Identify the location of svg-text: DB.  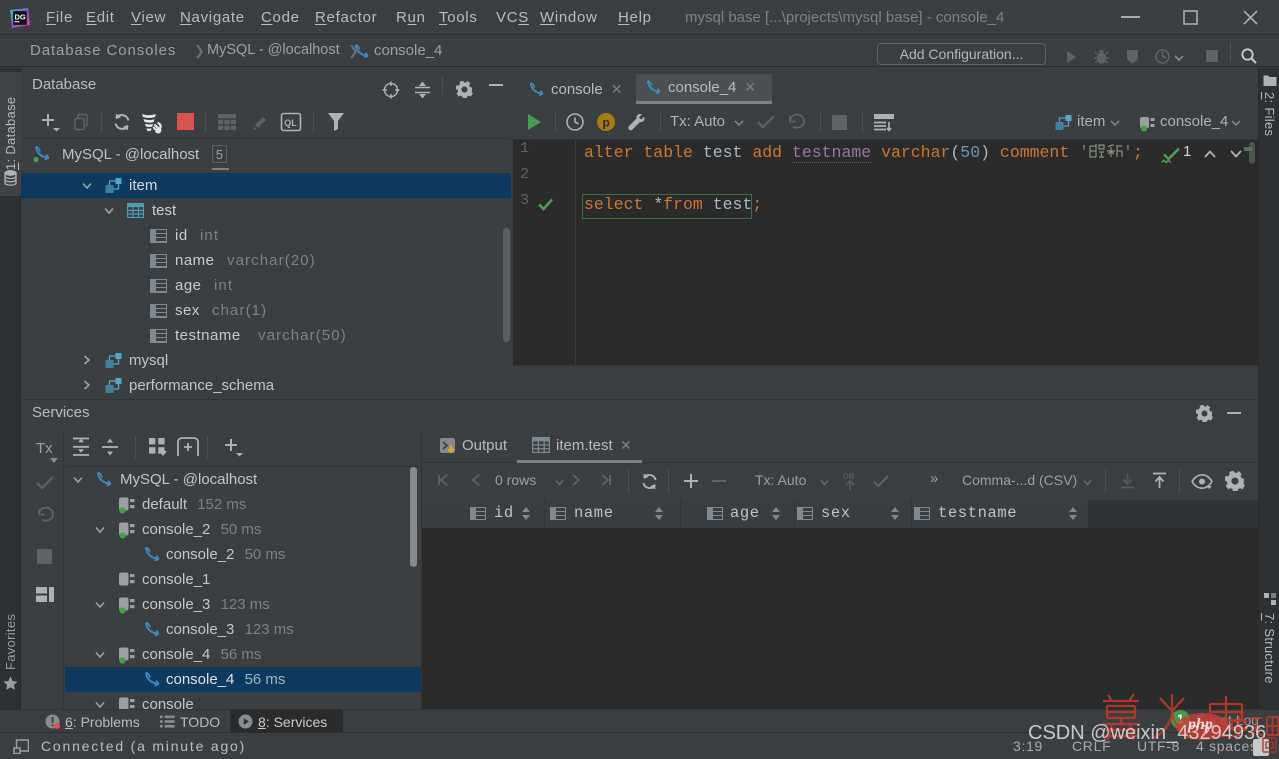
(849, 476).